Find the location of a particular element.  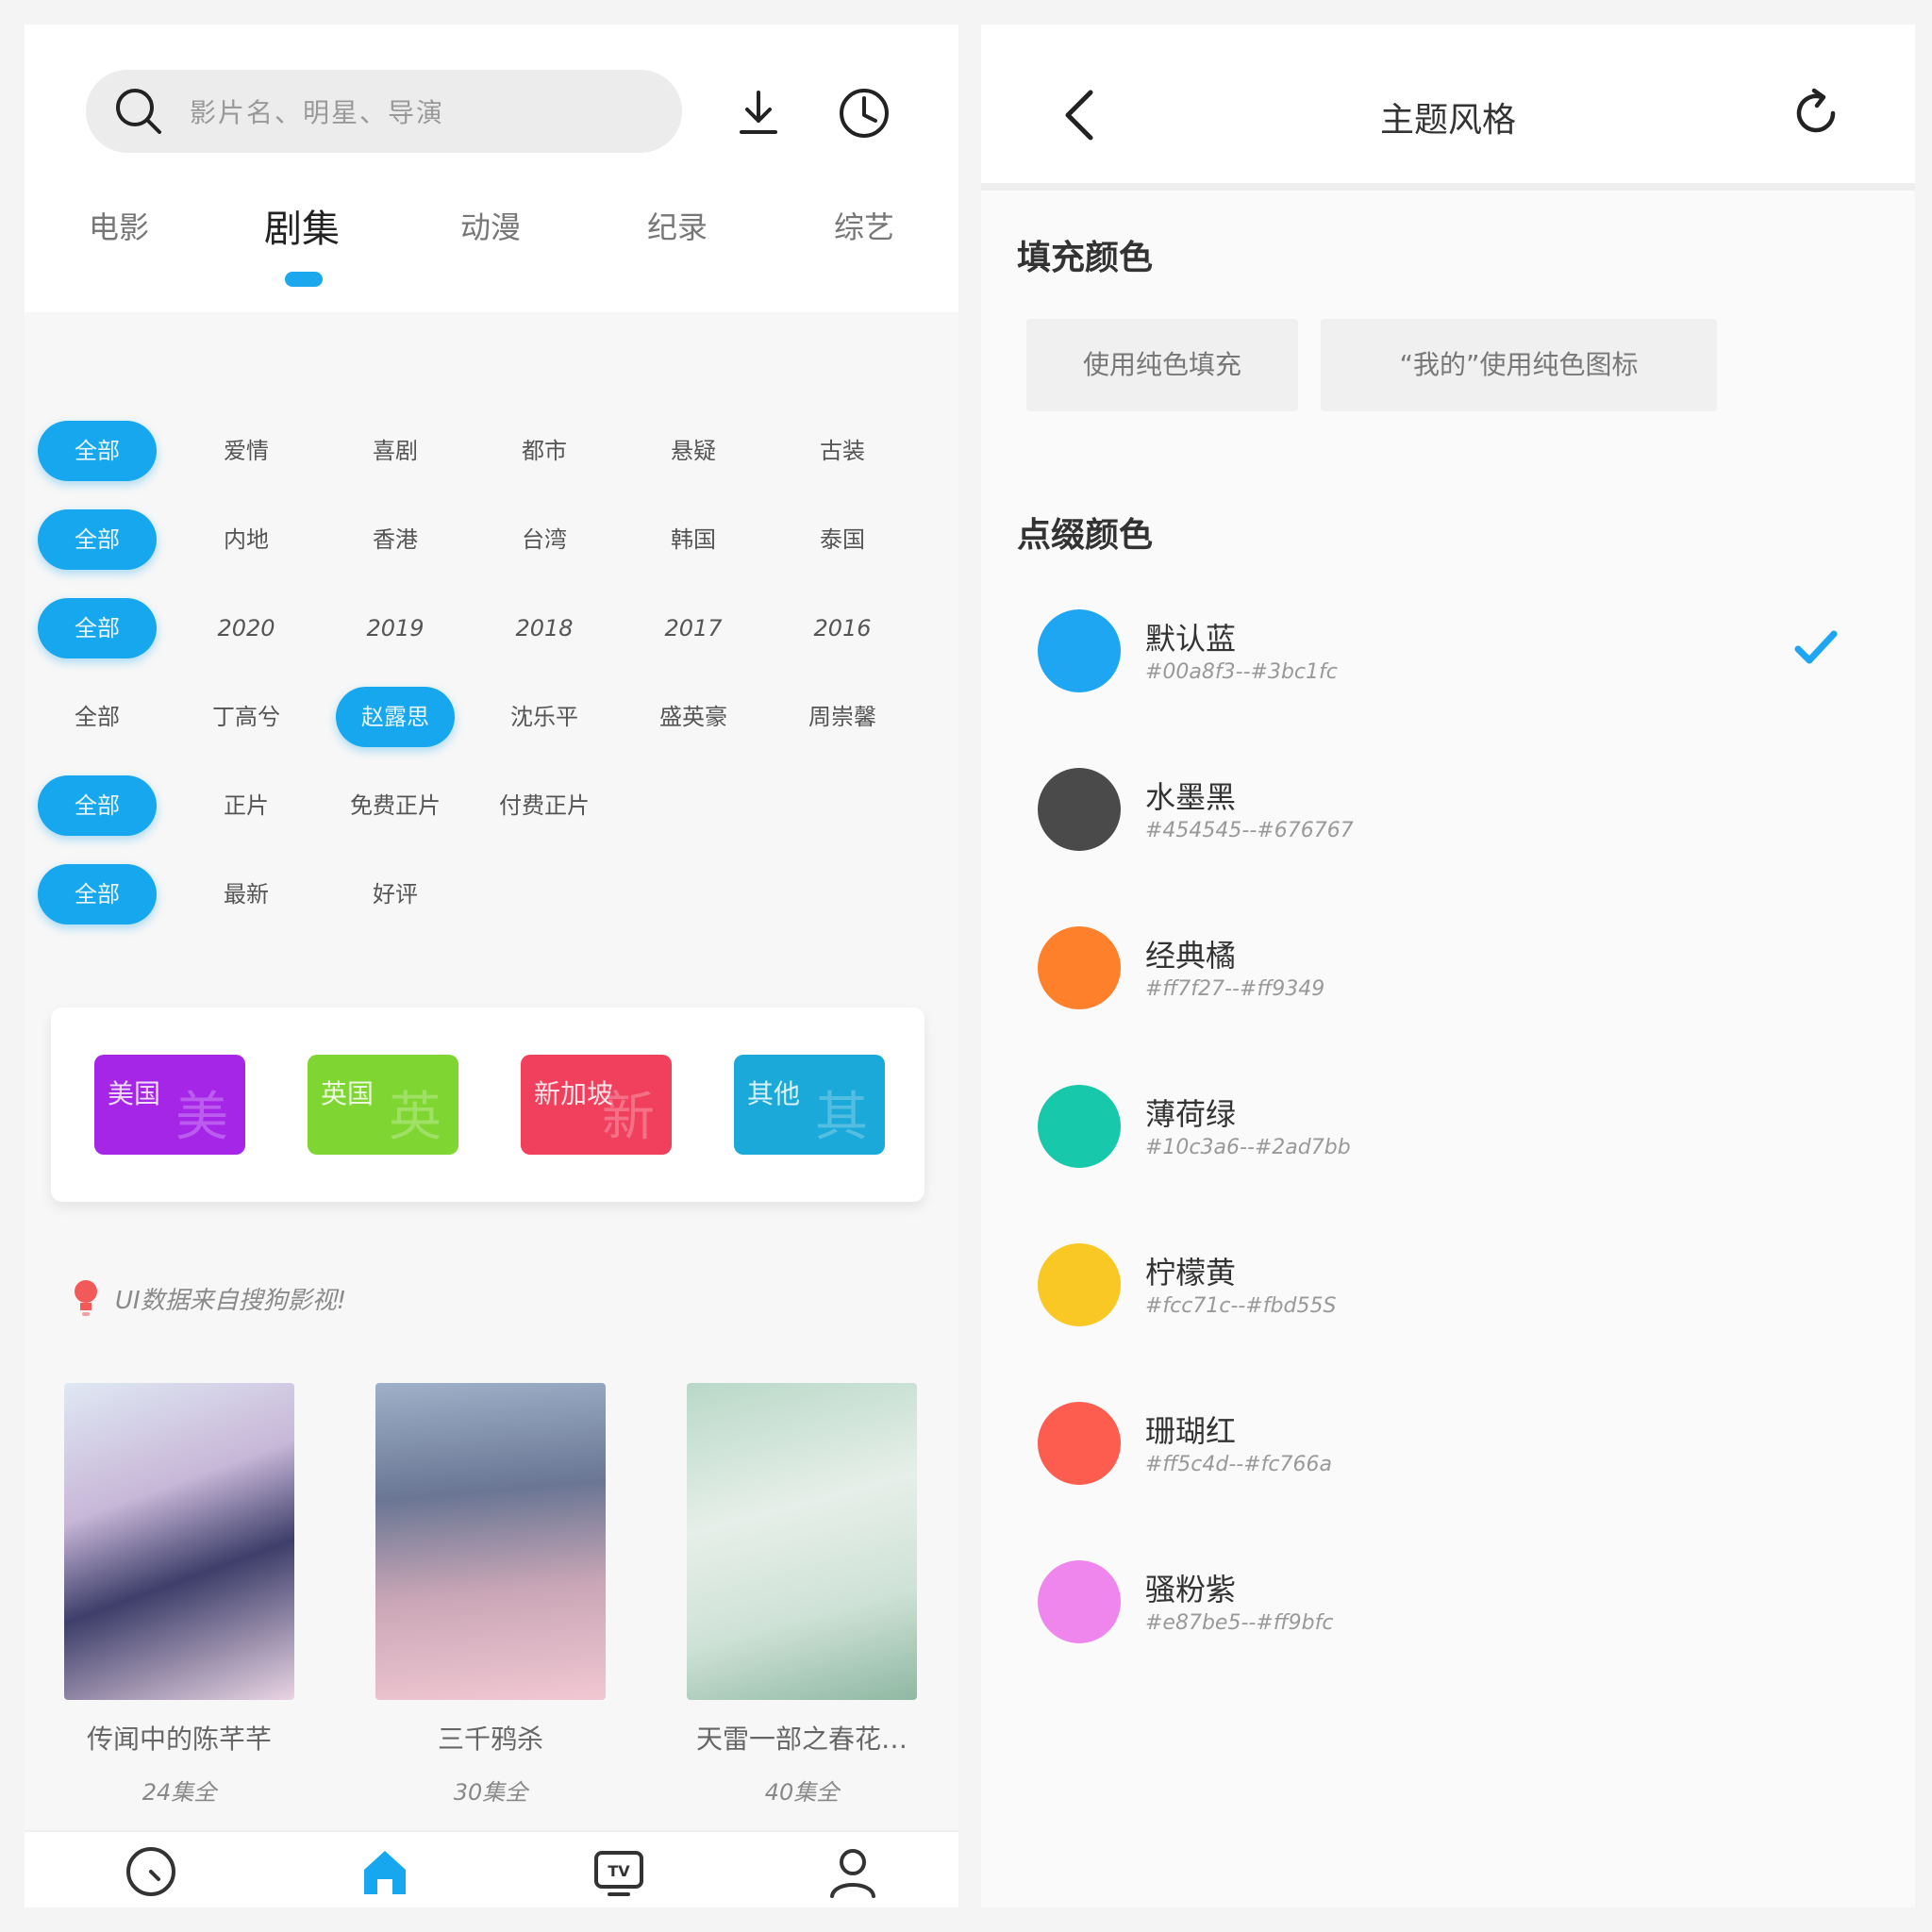

region-watermark: 新 is located at coordinates (628, 1118).